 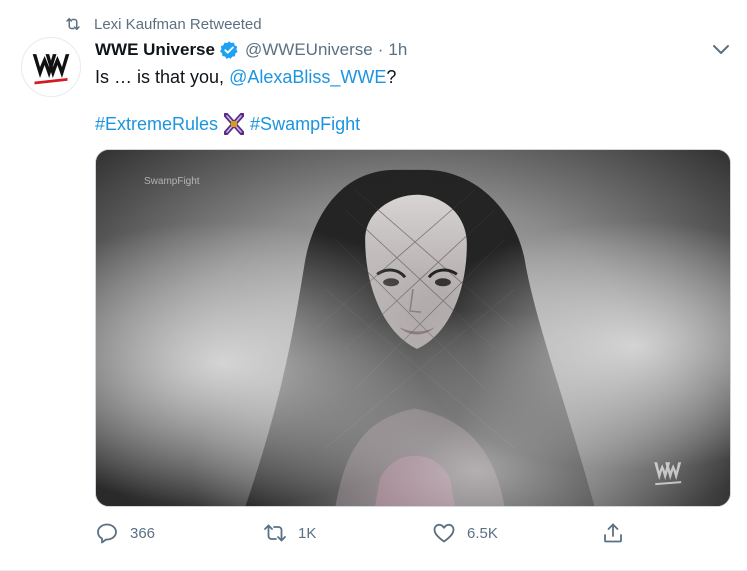 What do you see at coordinates (391, 77) in the screenshot?
I see `tweet-text-suffix: ?` at bounding box center [391, 77].